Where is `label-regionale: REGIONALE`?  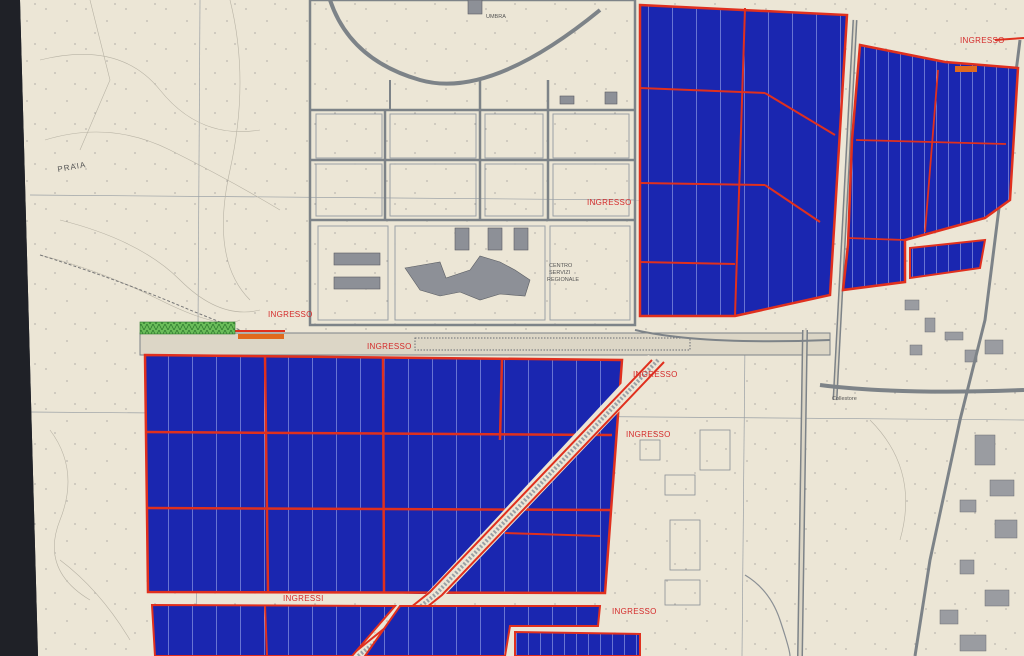 label-regionale: REGIONALE is located at coordinates (563, 280).